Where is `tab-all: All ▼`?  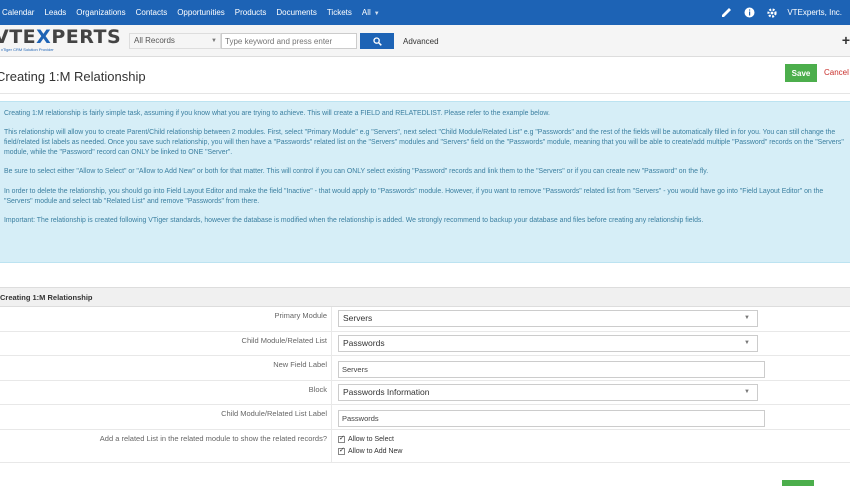
tab-all: All ▼ is located at coordinates (371, 12).